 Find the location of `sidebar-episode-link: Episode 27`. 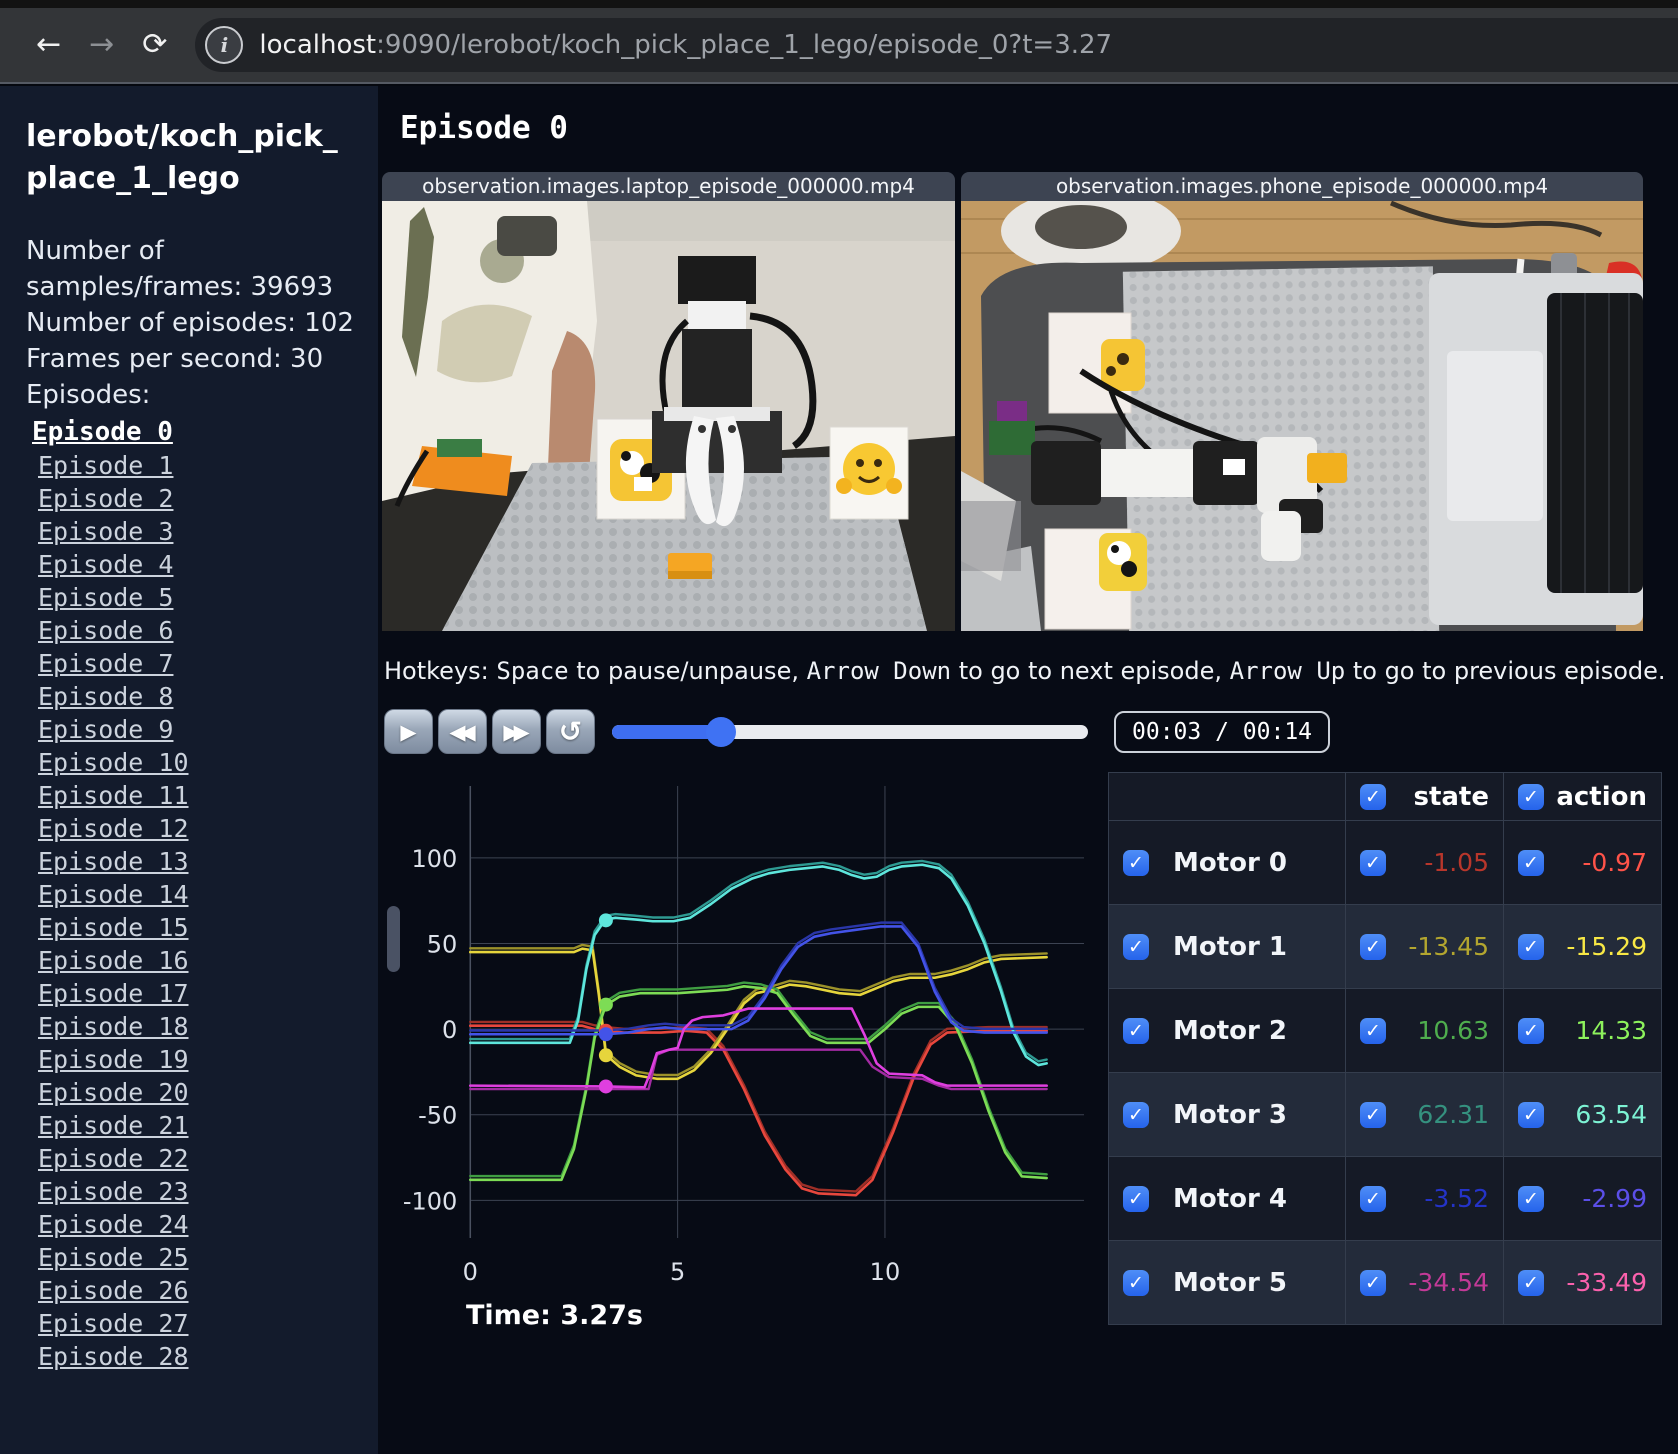

sidebar-episode-link: Episode 27 is located at coordinates (113, 1323).